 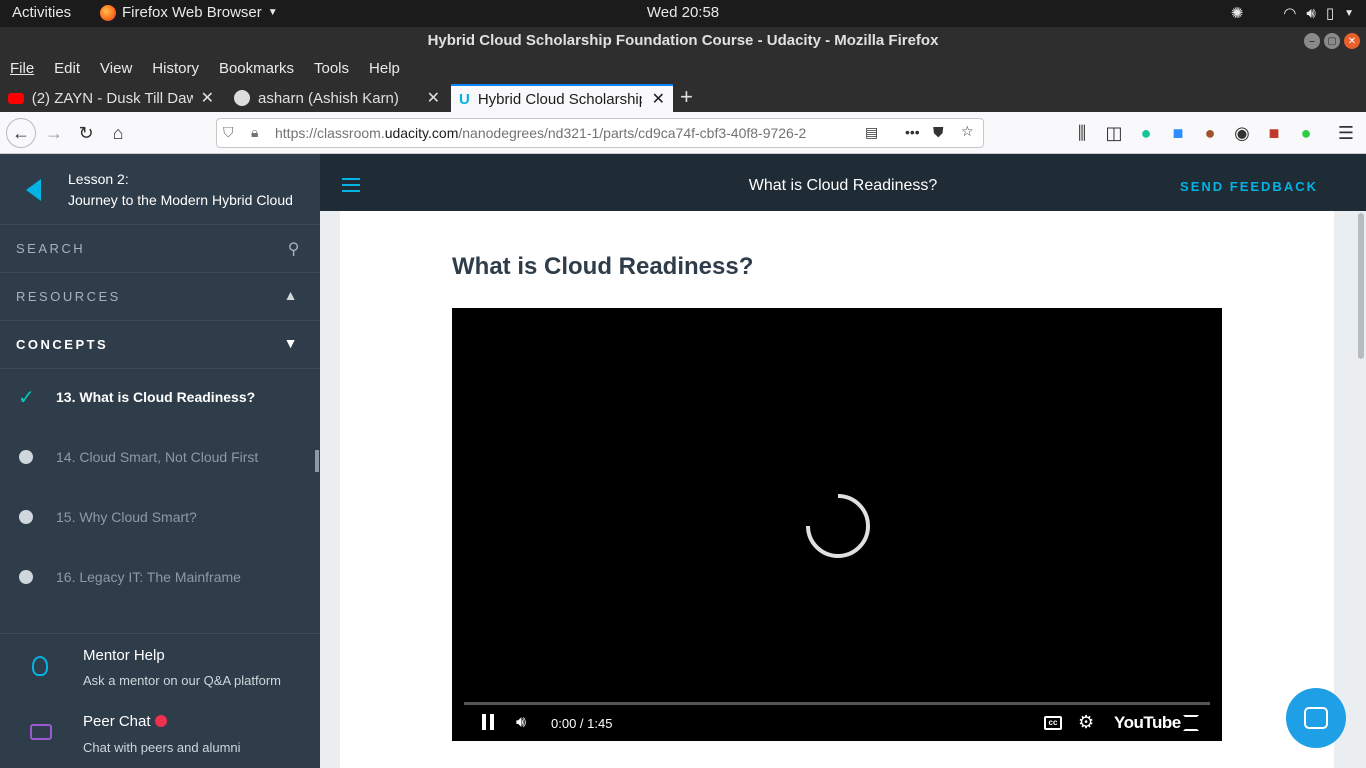 I want to click on system-tray: ✺ ◠ 🔊︎ ▯ ▼, so click(x=1292, y=13).